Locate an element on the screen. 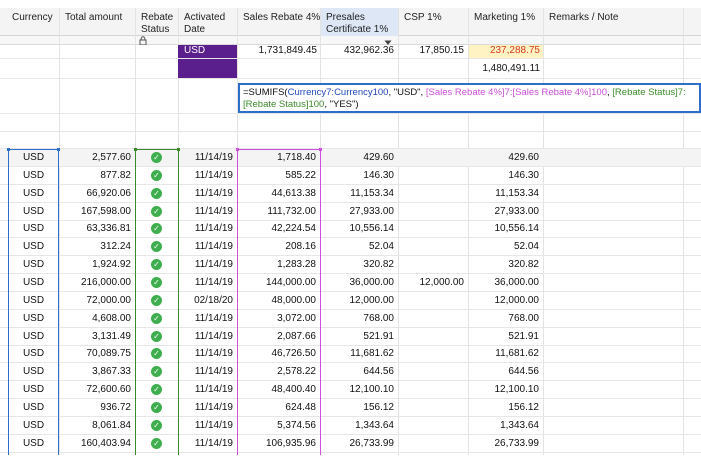 This screenshot has height=469, width=701. table-row: USD 2,577.60 ✓ 11/14/19 1,718.40 429.60 429.60 is located at coordinates (350, 158).